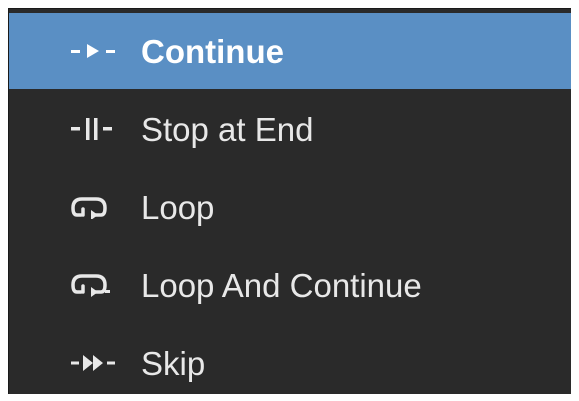  I want to click on loop-icon, so click(101, 207).